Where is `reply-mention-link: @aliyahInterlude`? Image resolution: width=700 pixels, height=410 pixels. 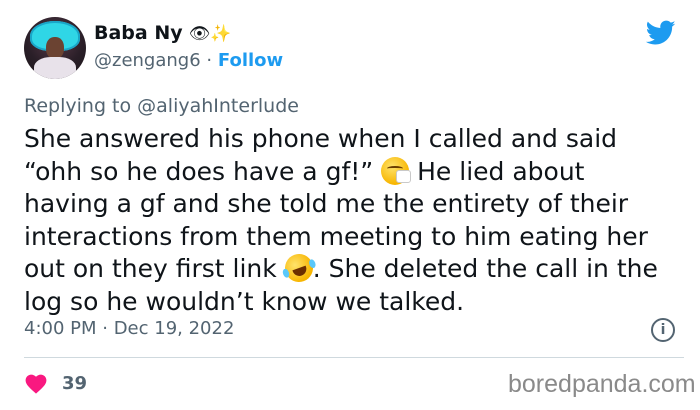 reply-mention-link: @aliyahInterlude is located at coordinates (218, 106).